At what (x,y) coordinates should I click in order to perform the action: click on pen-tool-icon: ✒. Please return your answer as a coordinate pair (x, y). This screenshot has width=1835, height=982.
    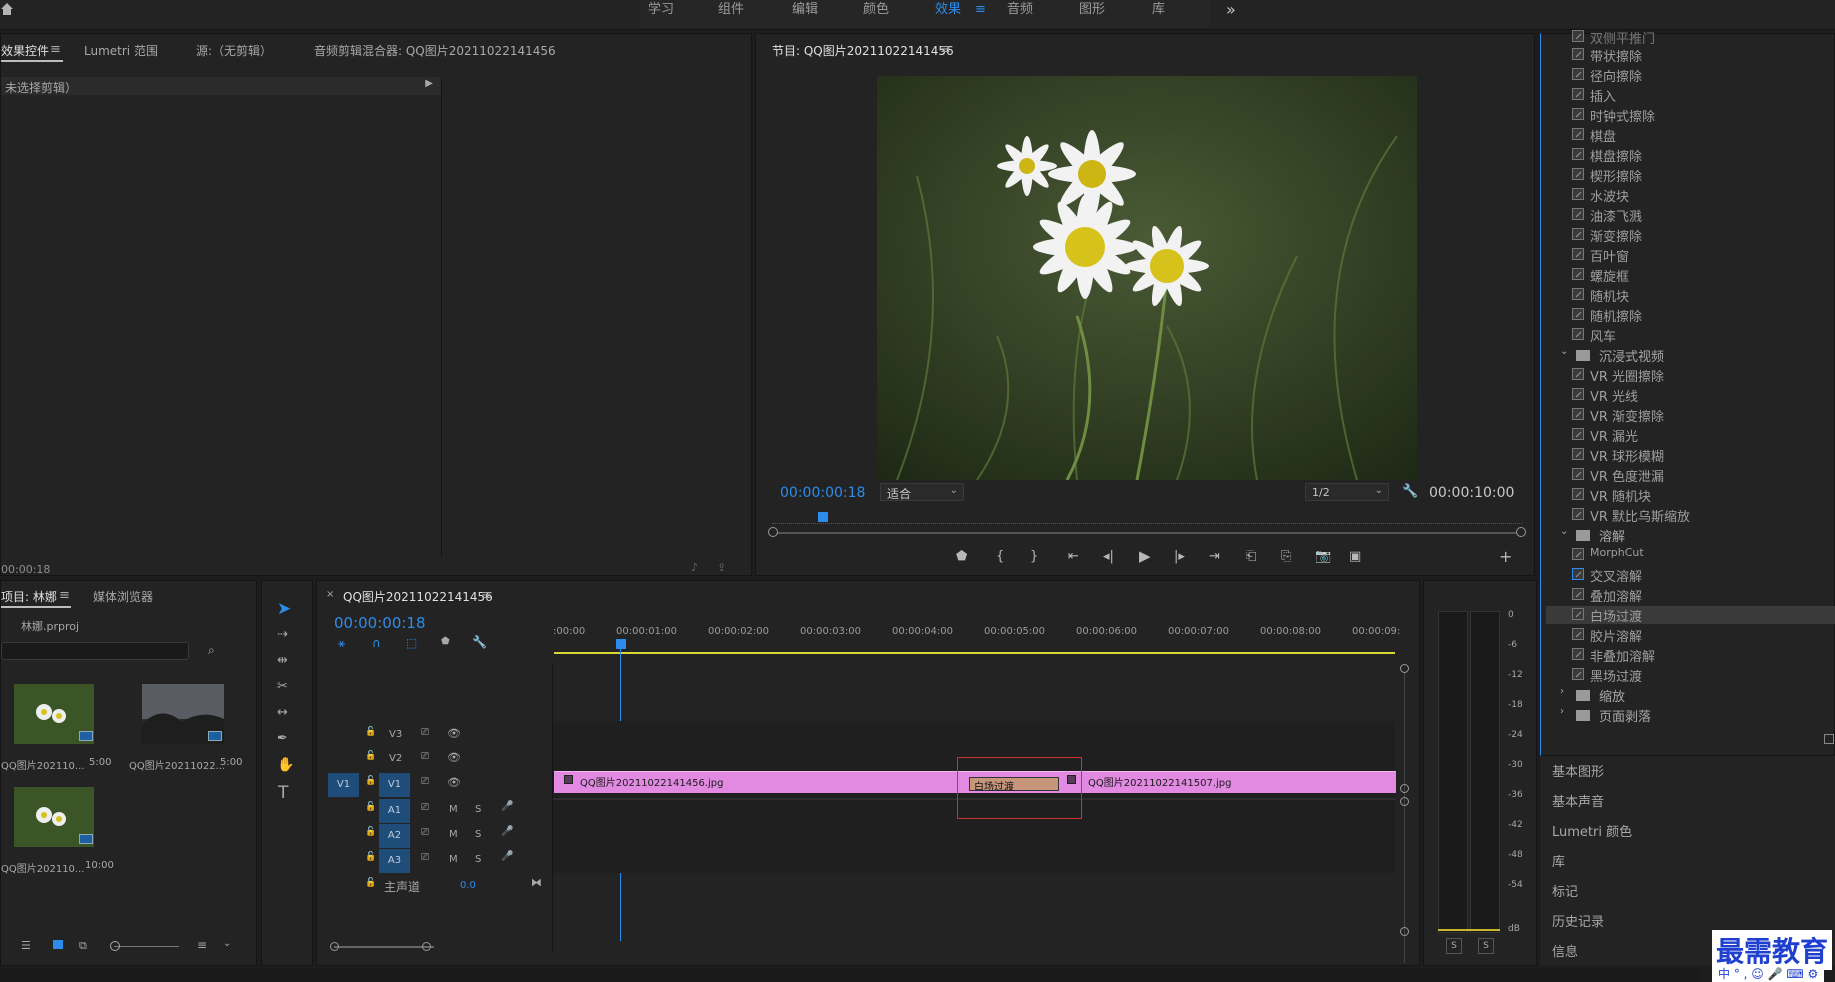
    Looking at the image, I should click on (282, 738).